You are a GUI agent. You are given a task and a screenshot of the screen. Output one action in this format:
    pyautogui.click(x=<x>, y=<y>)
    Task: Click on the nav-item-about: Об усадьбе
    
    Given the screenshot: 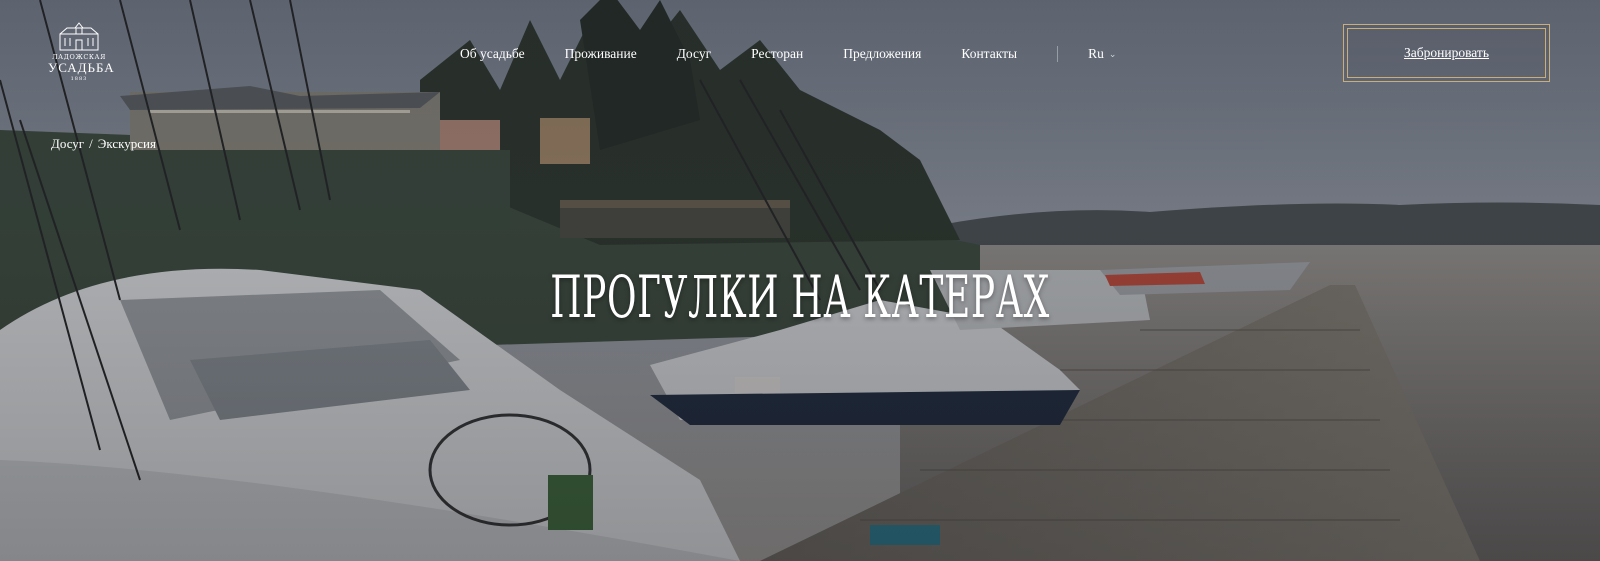 What is the action you would take?
    pyautogui.click(x=492, y=54)
    